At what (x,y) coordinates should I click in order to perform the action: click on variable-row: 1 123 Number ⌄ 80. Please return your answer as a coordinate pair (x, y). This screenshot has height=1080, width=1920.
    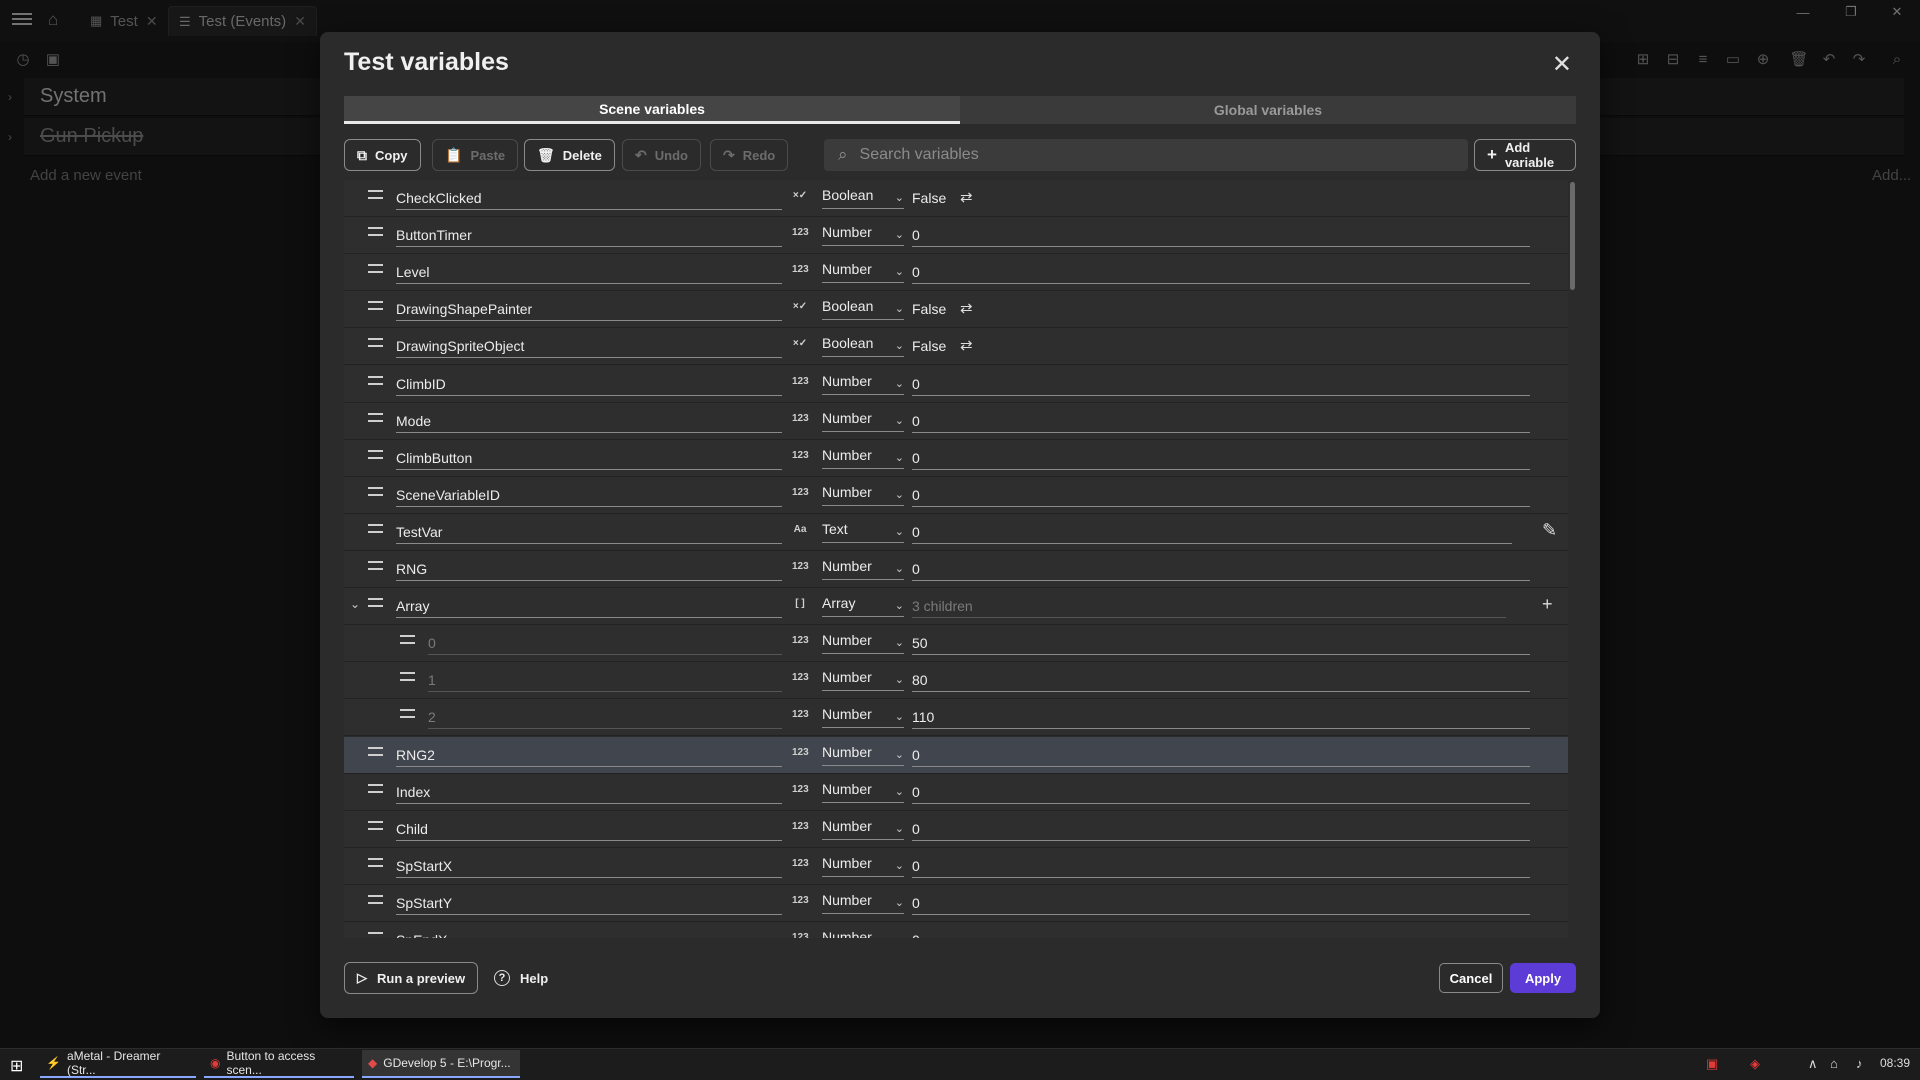
    Looking at the image, I should click on (956, 681).